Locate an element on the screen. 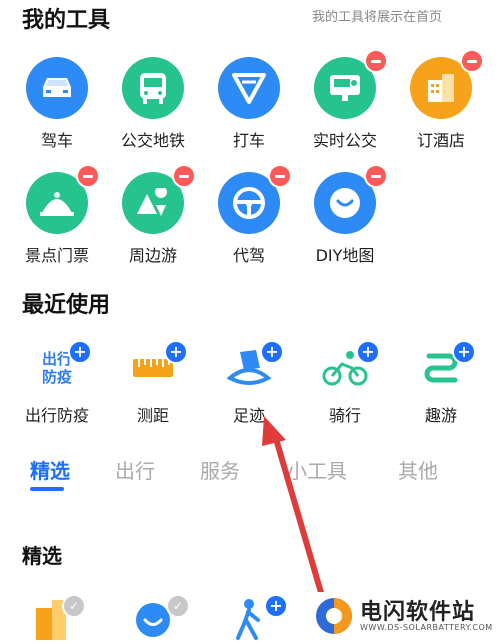 The image size is (500, 644). icon-text: 防疫 is located at coordinates (56, 377).